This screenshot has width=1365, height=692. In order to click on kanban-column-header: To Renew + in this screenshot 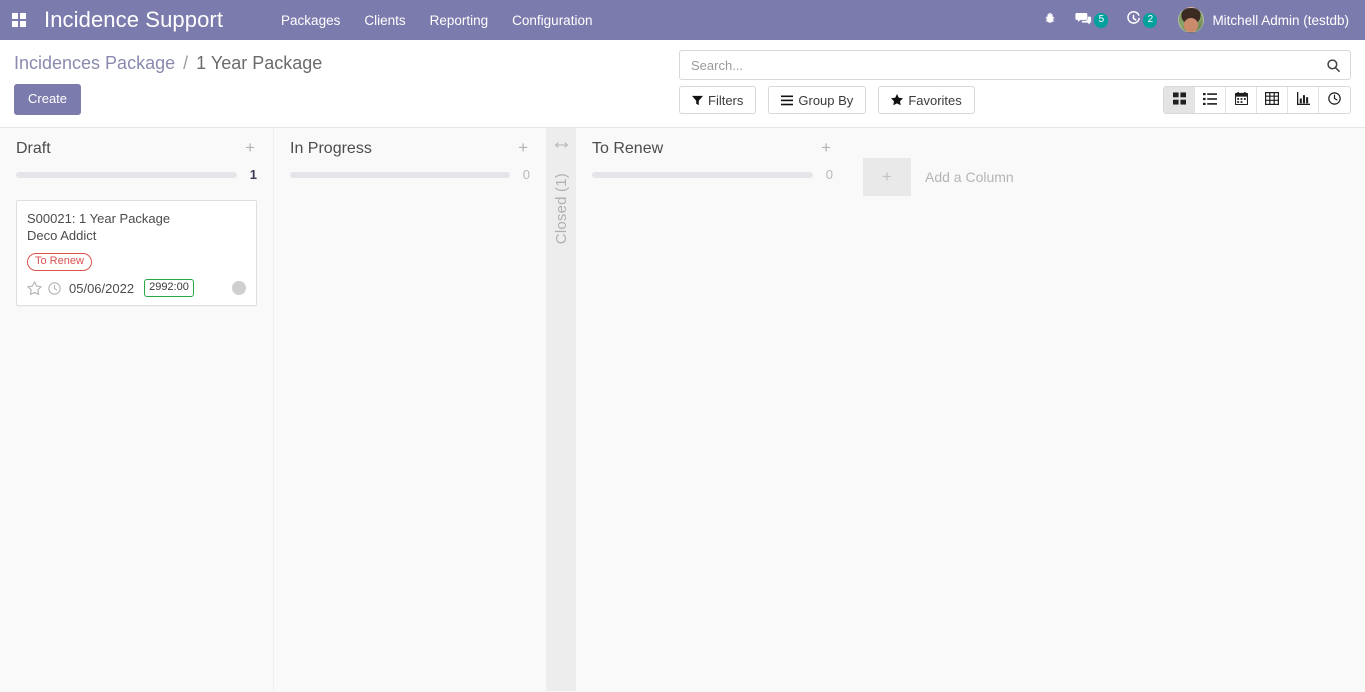, I will do `click(712, 143)`.